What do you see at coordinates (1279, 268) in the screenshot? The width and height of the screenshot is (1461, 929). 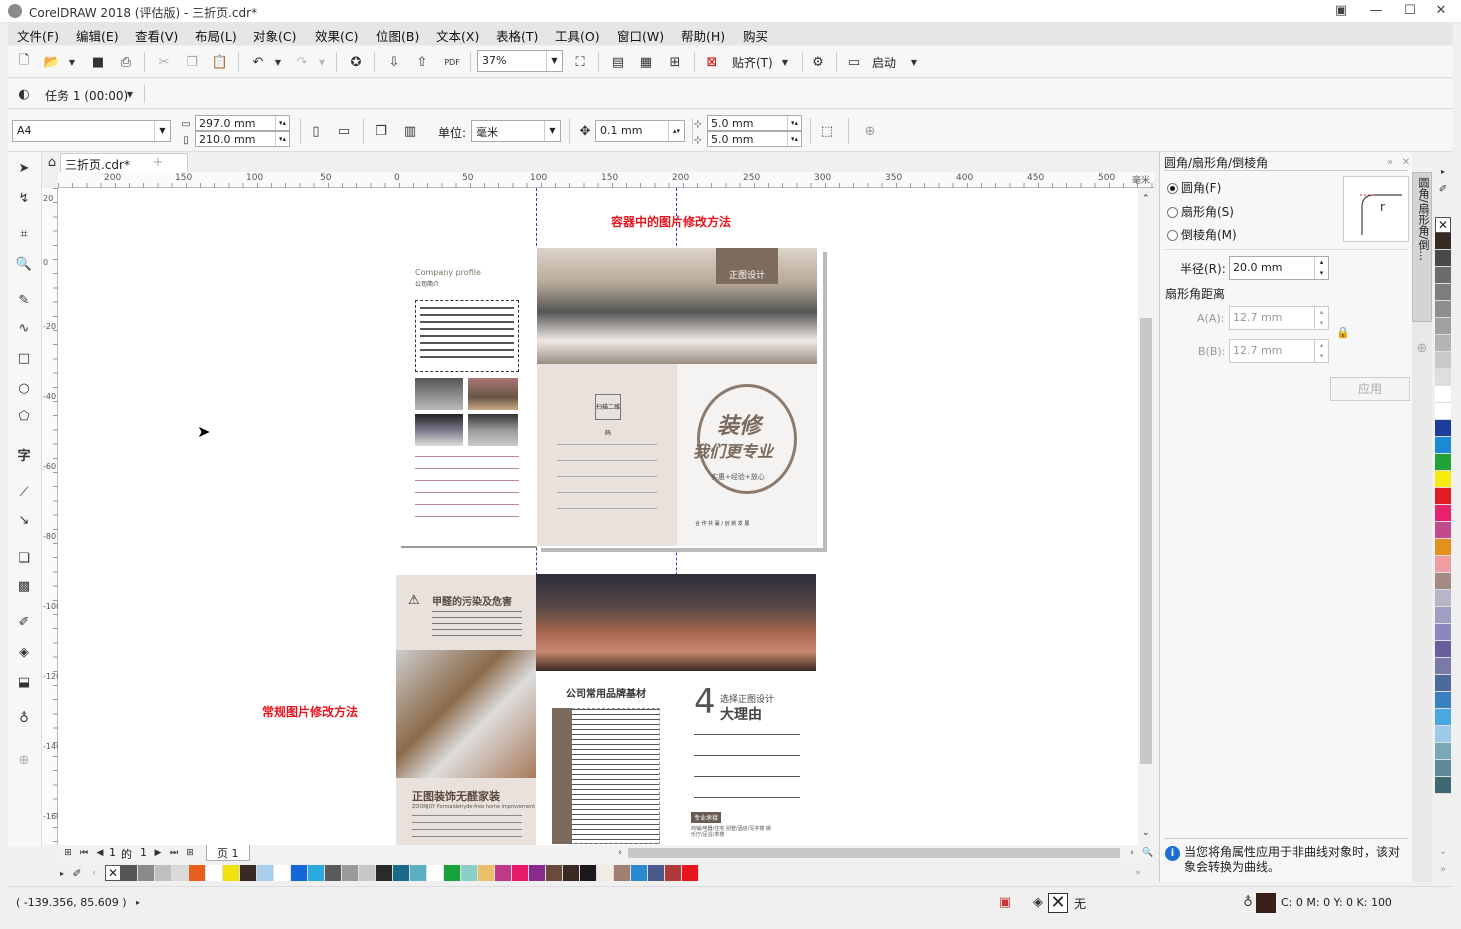 I see `radius-input: 20.0 mm ▴ ▾` at bounding box center [1279, 268].